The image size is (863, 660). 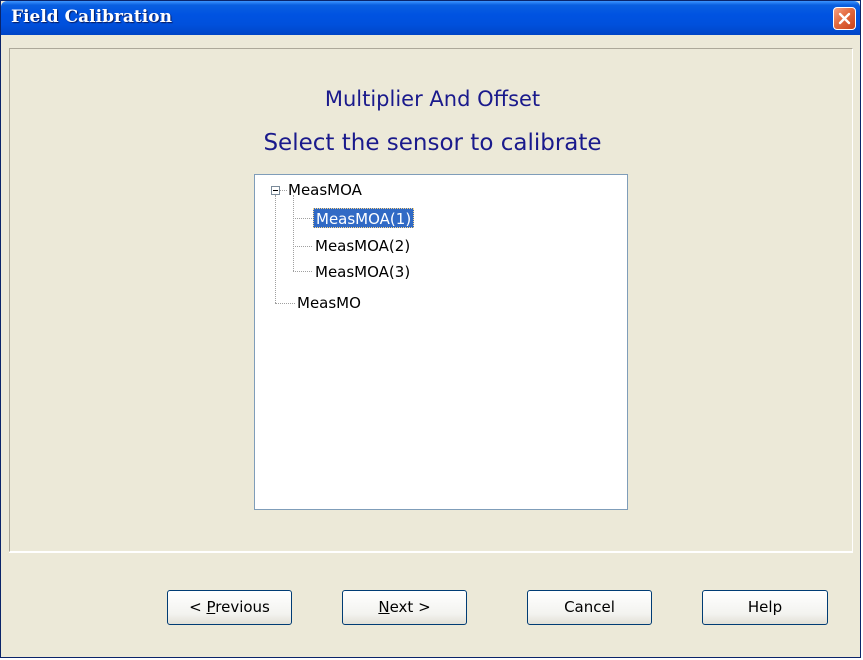 What do you see at coordinates (362, 246) in the screenshot?
I see `tree-node-measmoa-2: MeasMOA(2)` at bounding box center [362, 246].